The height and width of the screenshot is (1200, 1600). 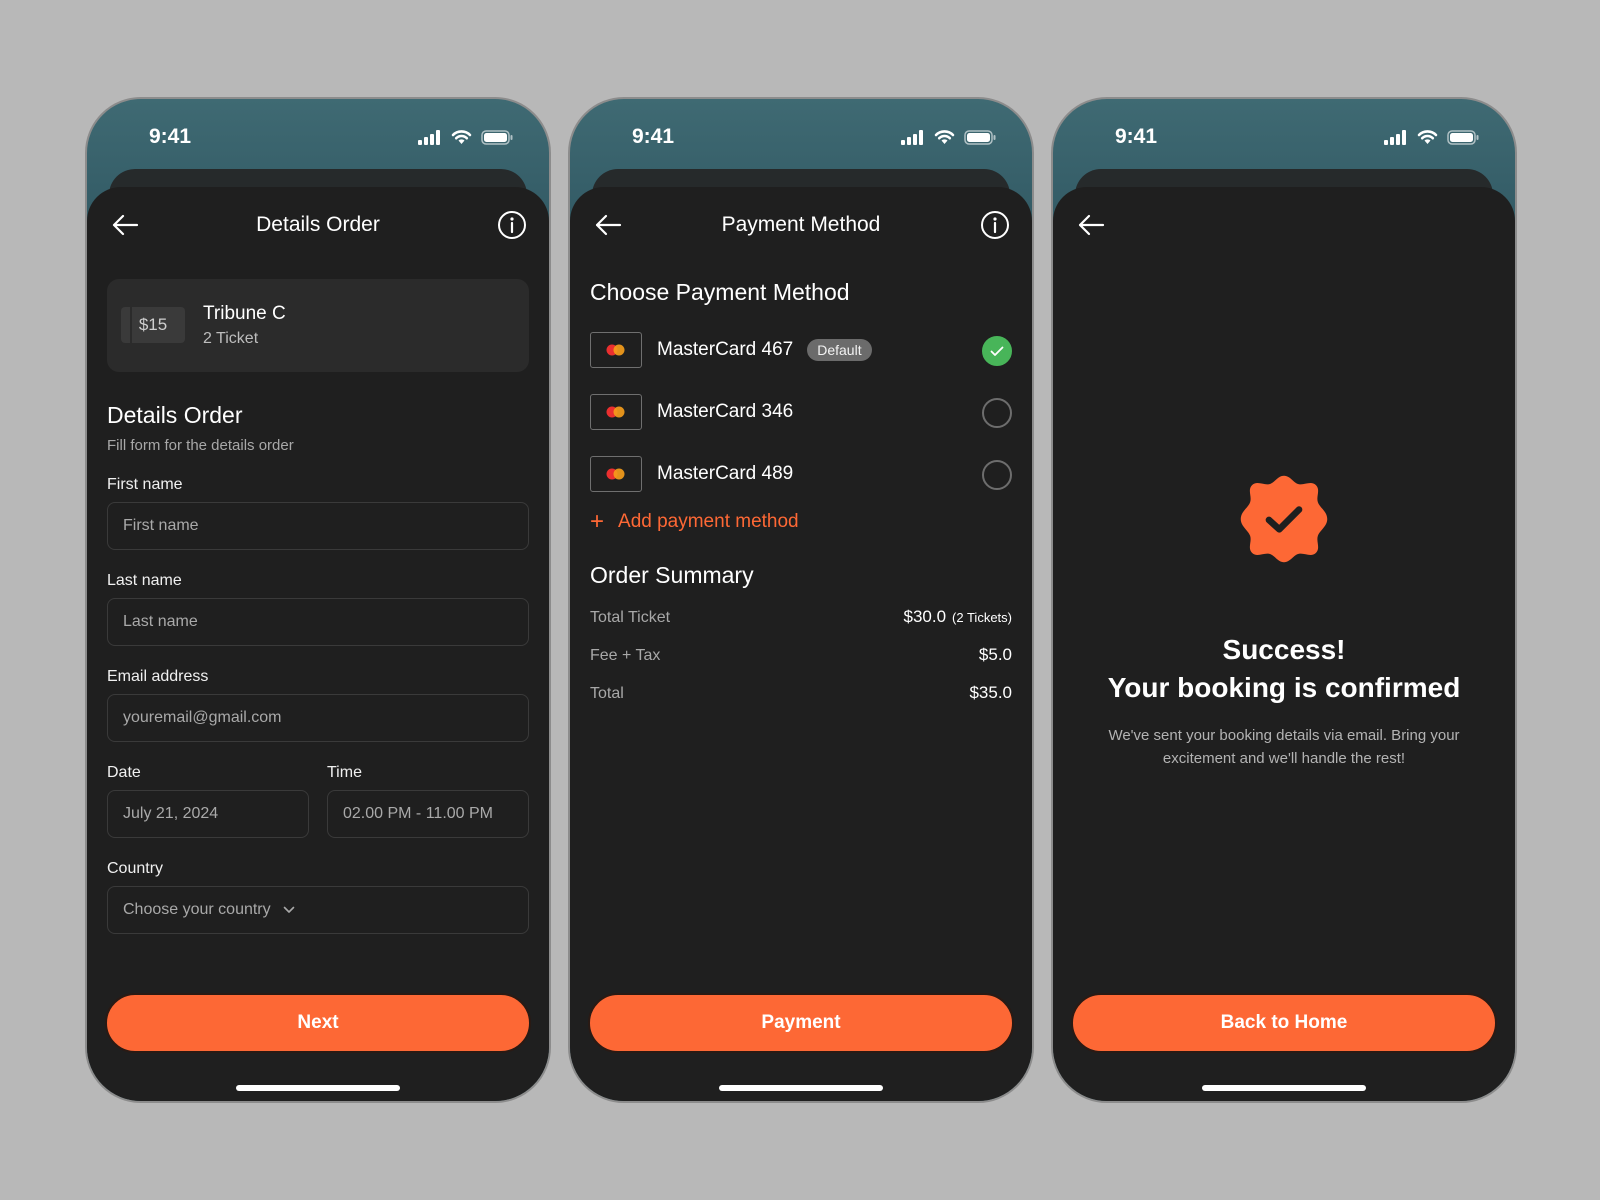 I want to click on time-group: Time 02.00 PM - 11.00 PM, so click(x=428, y=790).